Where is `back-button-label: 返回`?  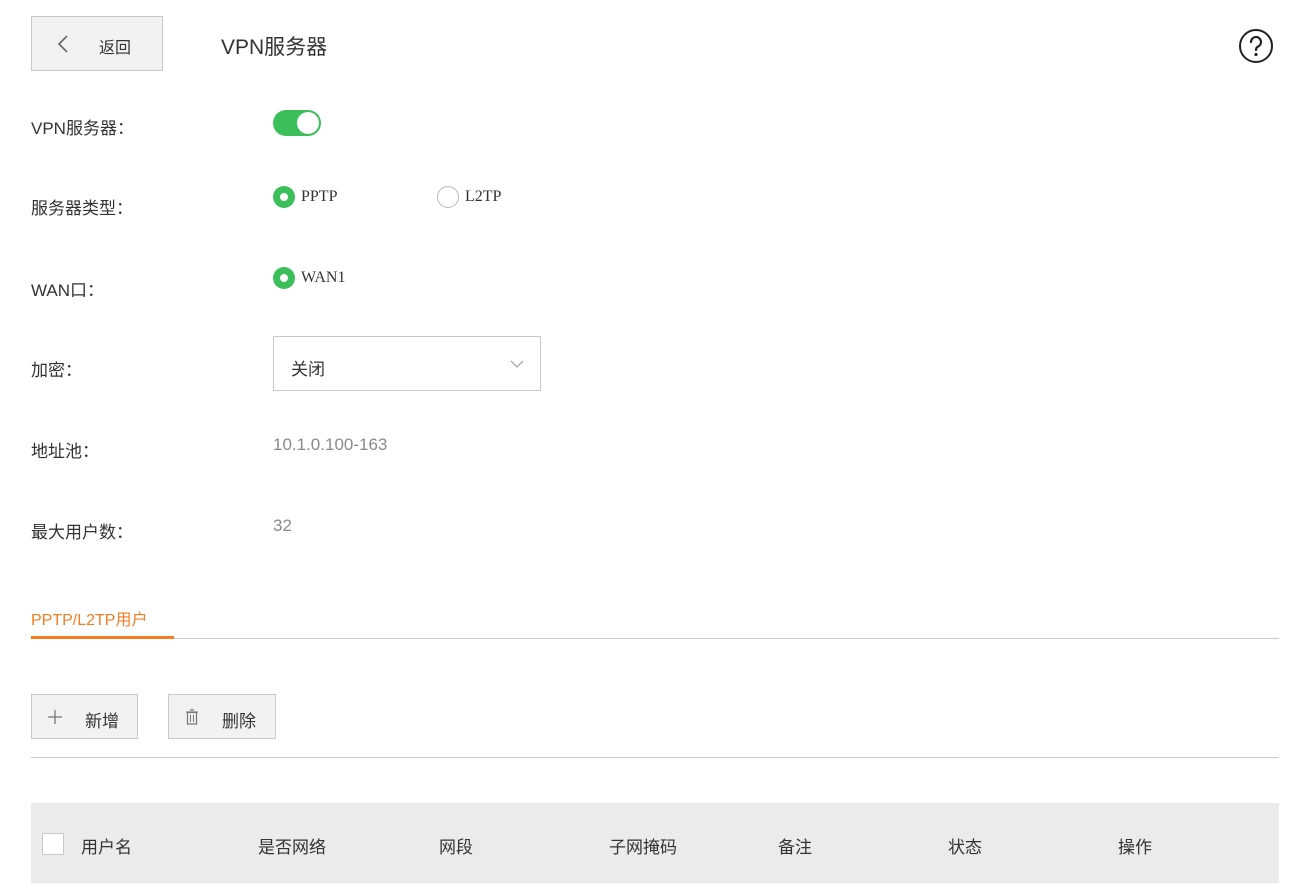 back-button-label: 返回 is located at coordinates (115, 48).